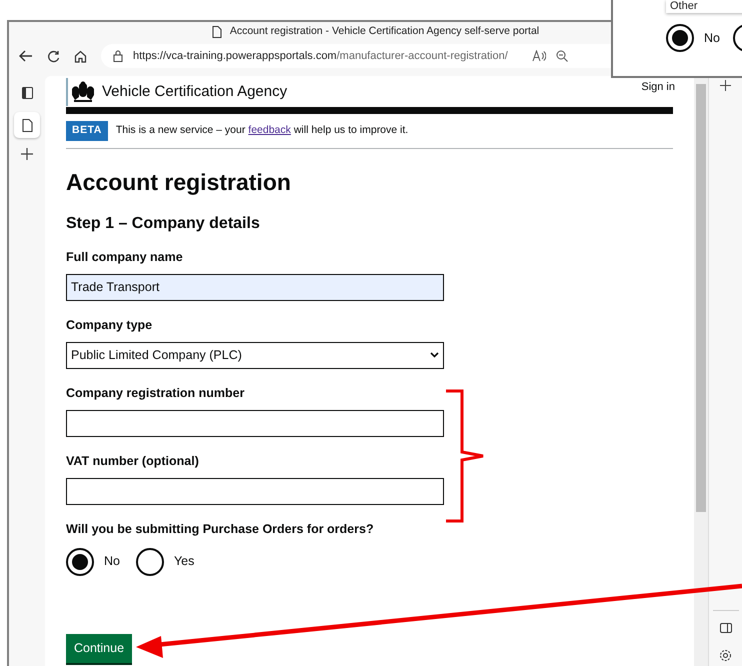 This screenshot has width=742, height=666. Describe the element at coordinates (385, 32) in the screenshot. I see `tab-title: Account registration - Vehicle Certification Agency self-serve portal` at that location.